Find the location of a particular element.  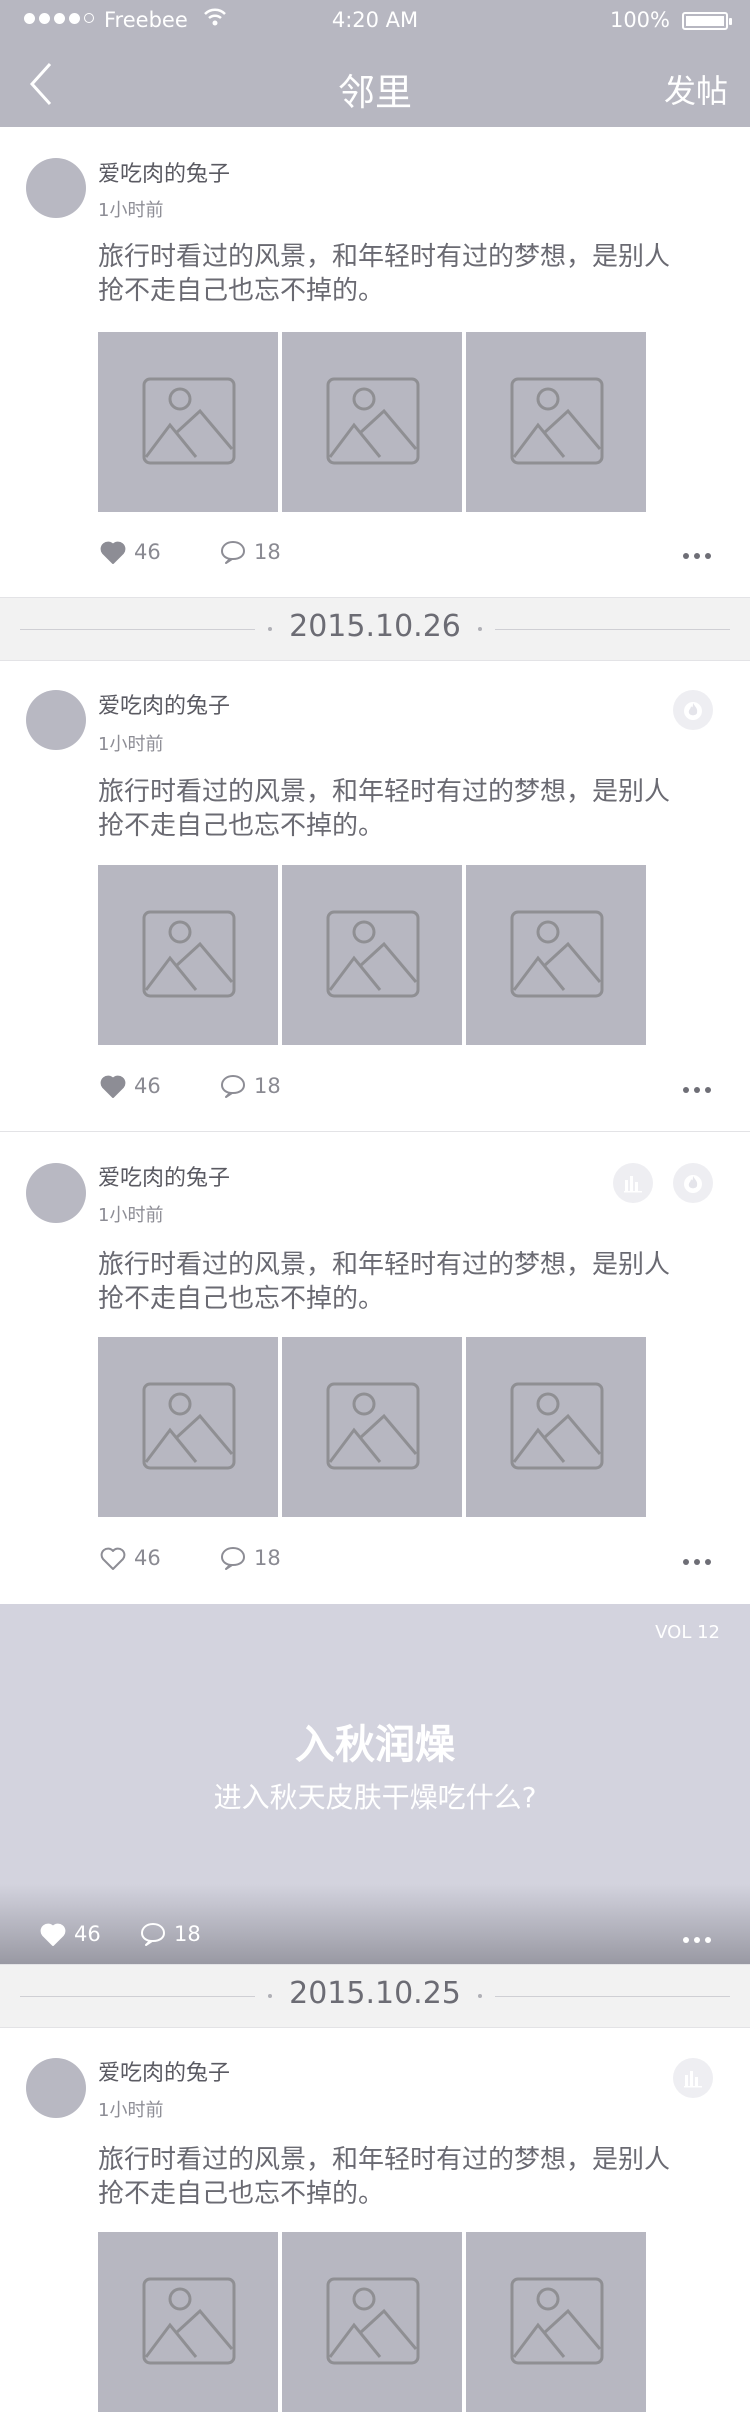

banner-title: 入秋润燥 is located at coordinates (375, 1745).